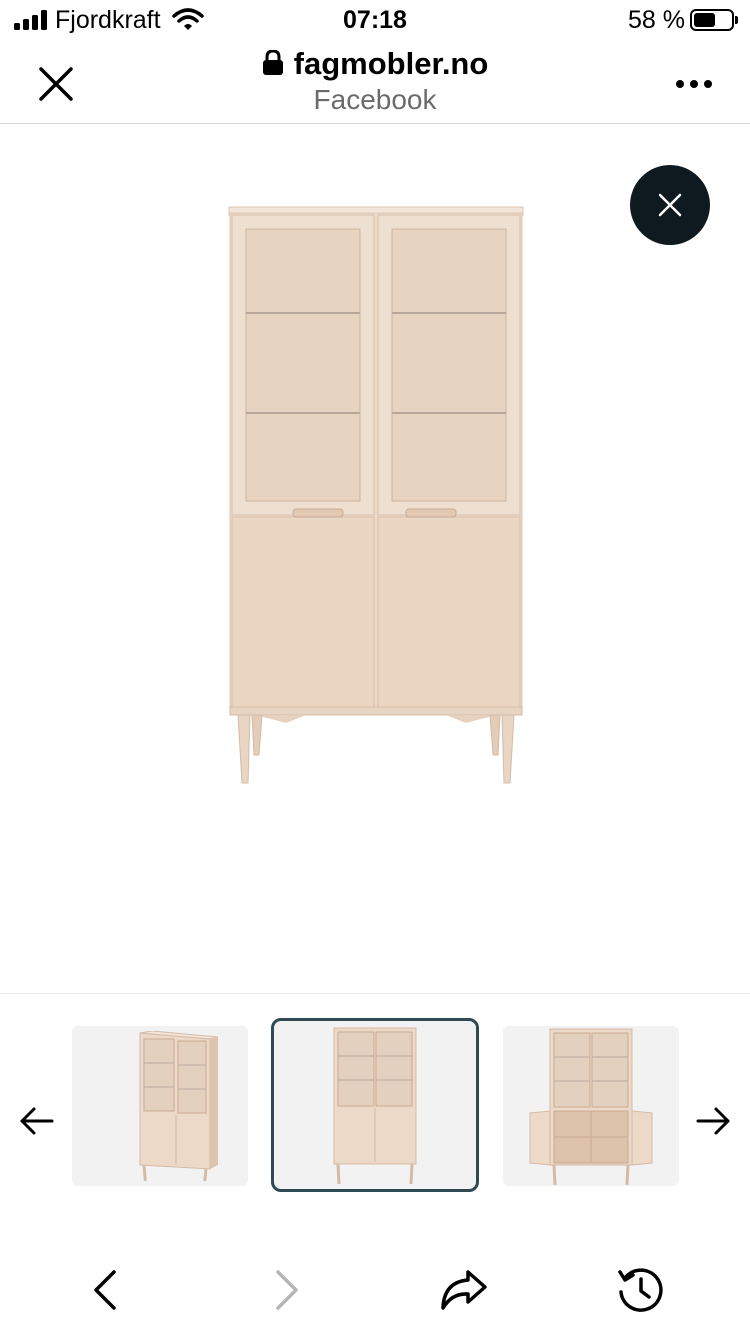 The image size is (750, 1334). Describe the element at coordinates (286, 1290) in the screenshot. I see `forward-icon` at that location.